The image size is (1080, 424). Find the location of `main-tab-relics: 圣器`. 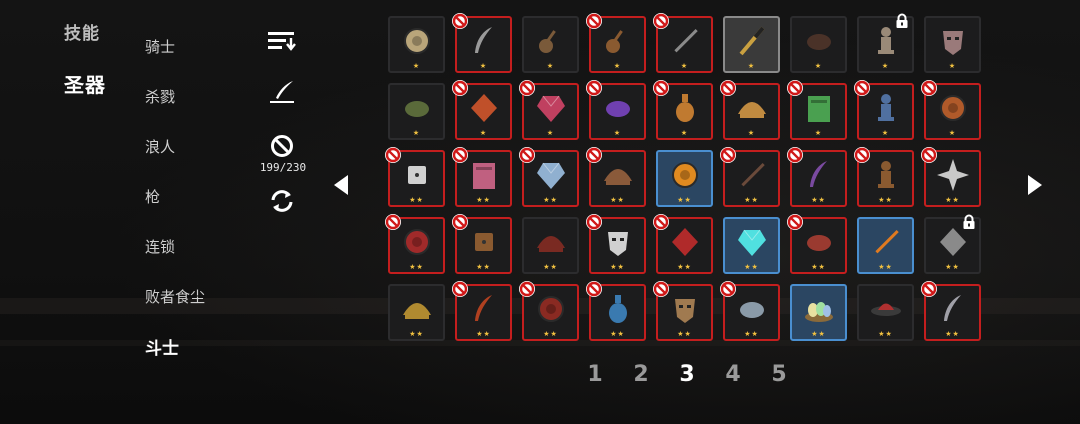

main-tab-relics: 圣器 is located at coordinates (85, 83).